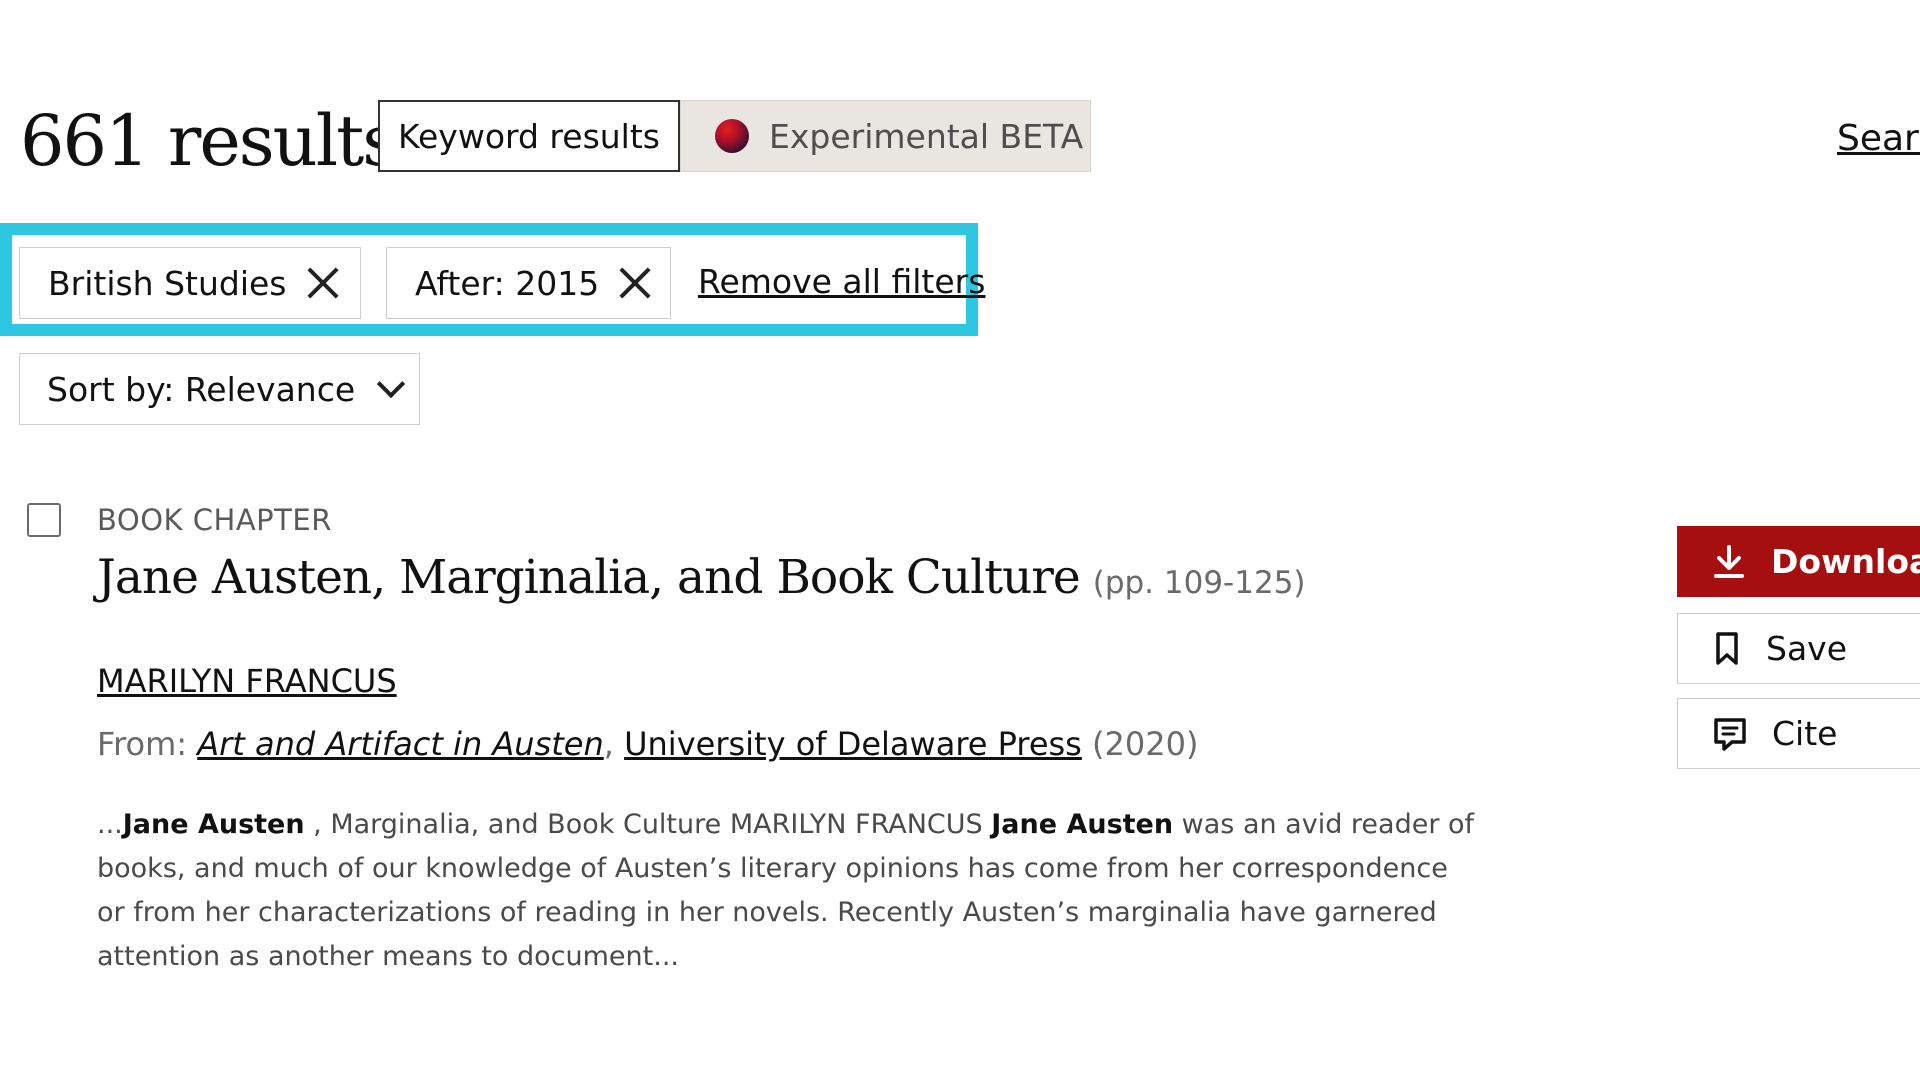 This screenshot has height=1080, width=1920. What do you see at coordinates (1878, 138) in the screenshot?
I see `search-link: Searc` at bounding box center [1878, 138].